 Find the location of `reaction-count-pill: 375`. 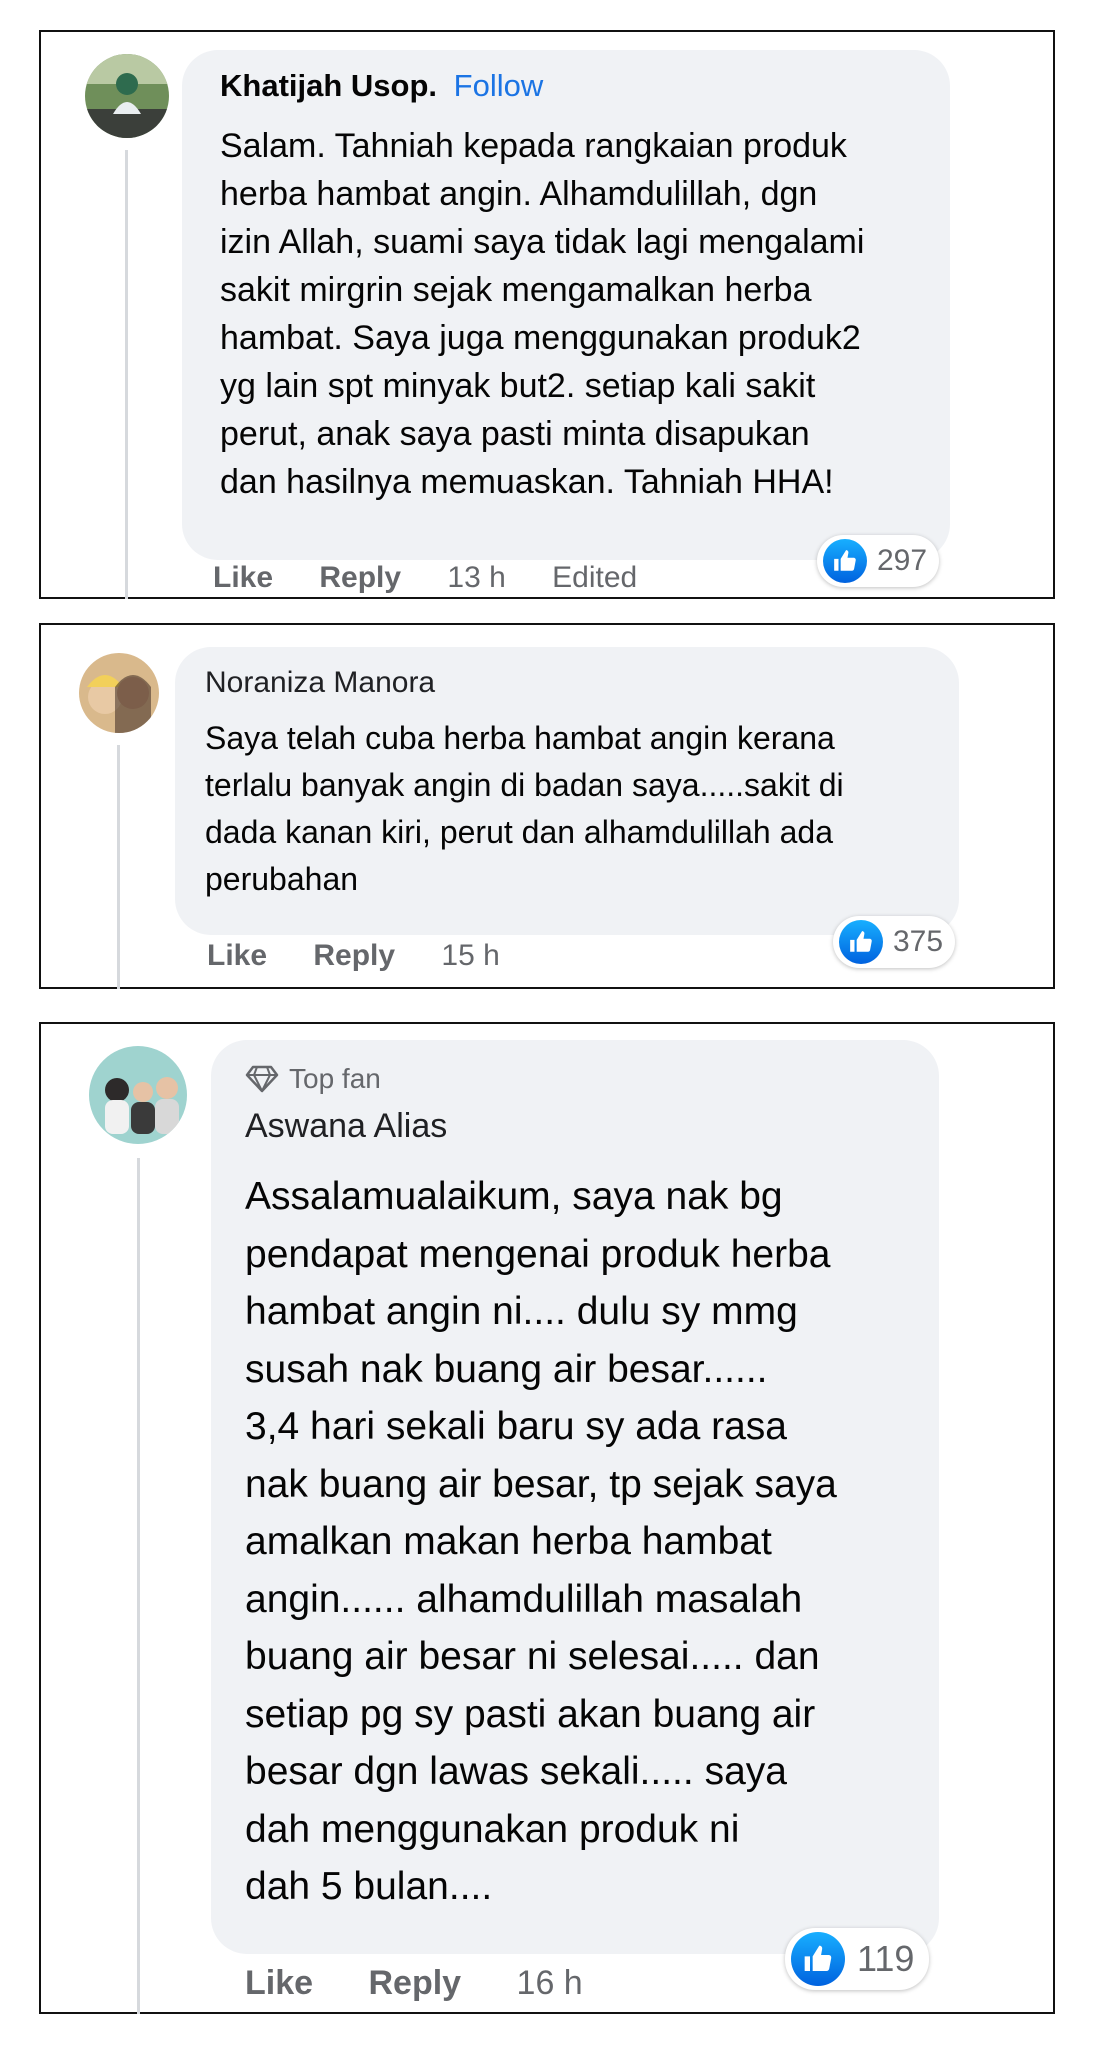

reaction-count-pill: 375 is located at coordinates (894, 942).